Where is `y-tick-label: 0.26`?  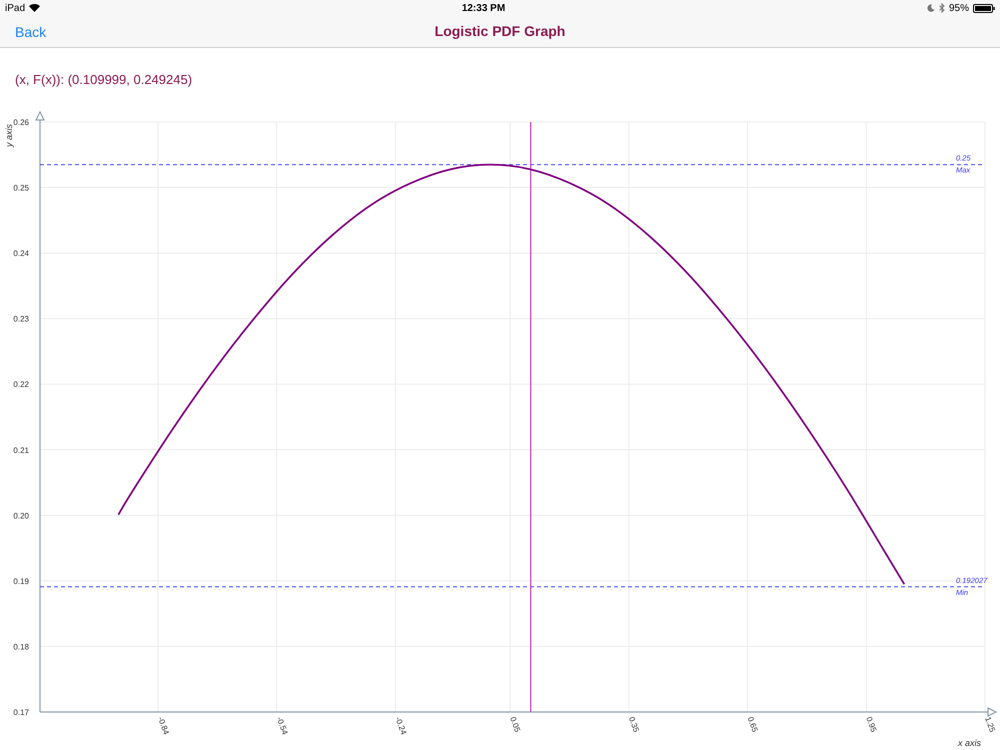
y-tick-label: 0.26 is located at coordinates (21, 122).